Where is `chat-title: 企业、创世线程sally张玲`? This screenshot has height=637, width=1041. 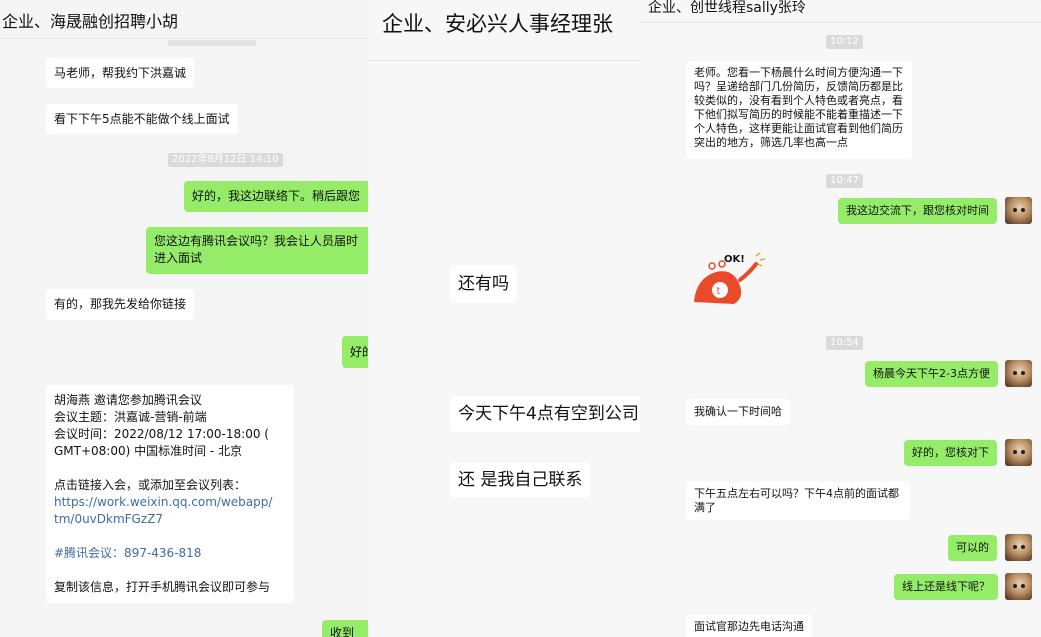
chat-title: 企业、创世线程sally张玲 is located at coordinates (727, 8).